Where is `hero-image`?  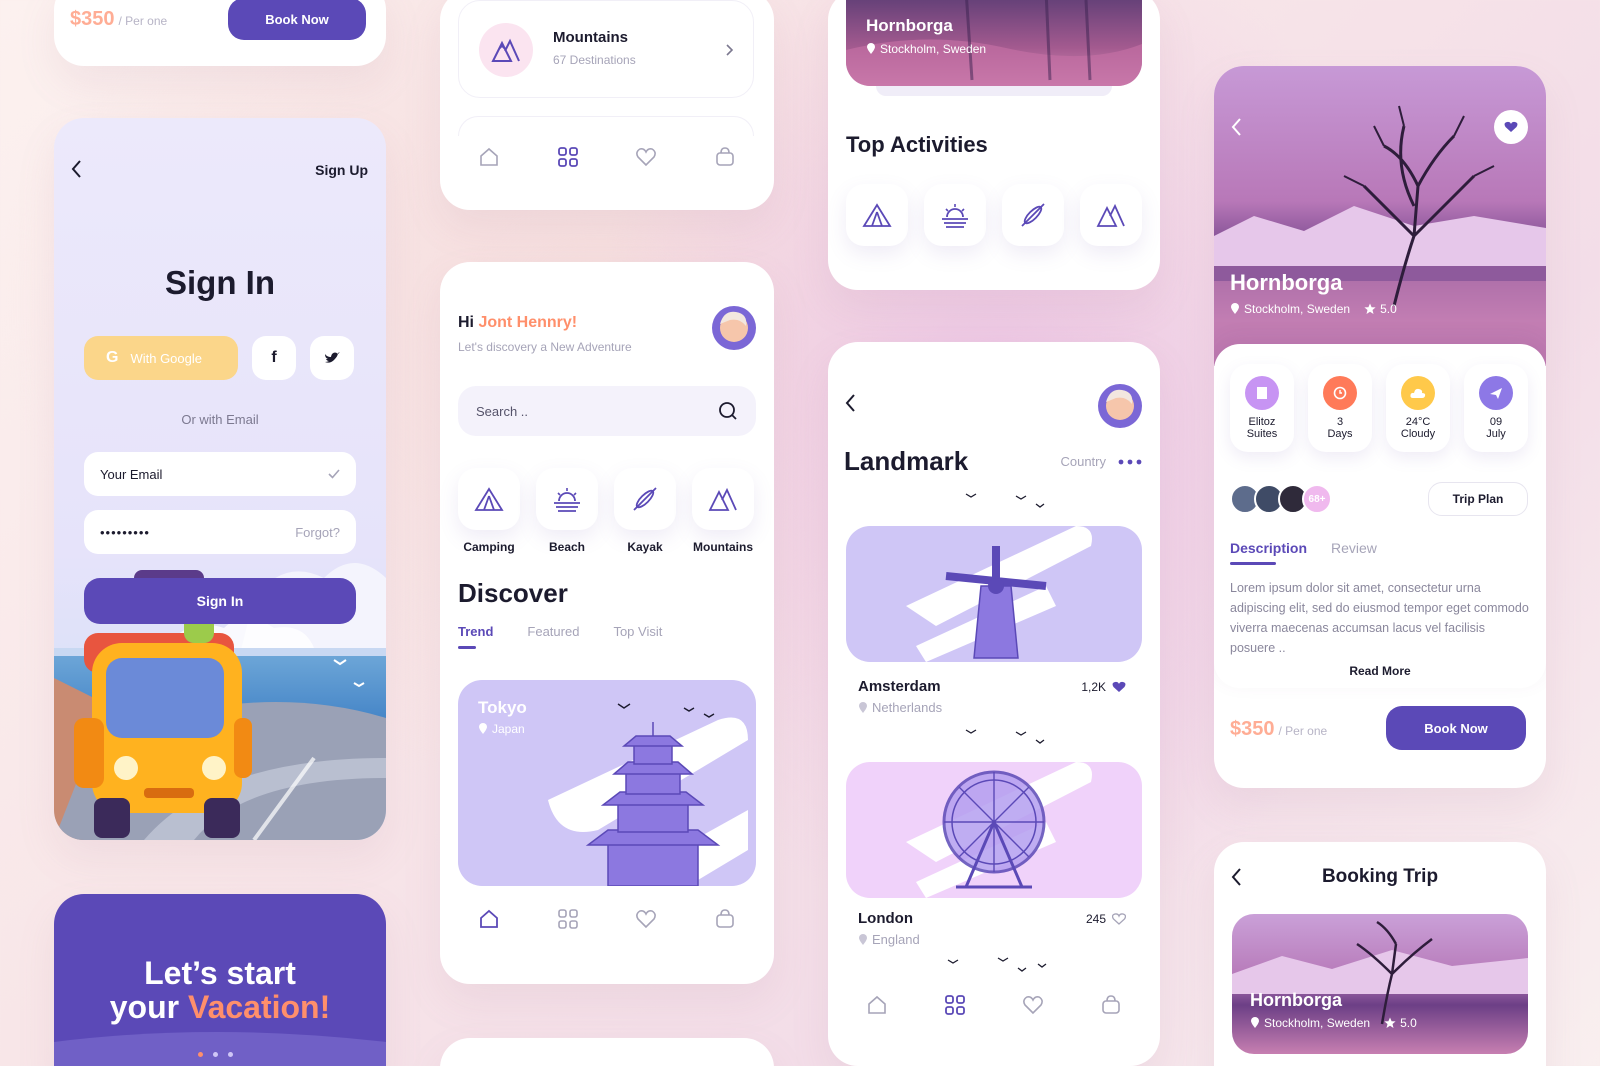 hero-image is located at coordinates (1380, 216).